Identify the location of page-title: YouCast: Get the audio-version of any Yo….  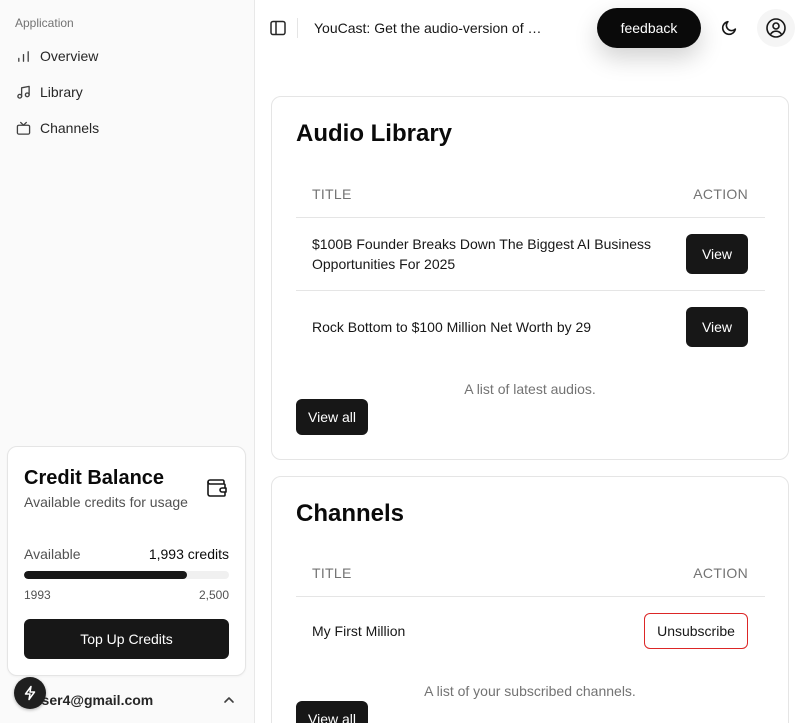
(430, 28).